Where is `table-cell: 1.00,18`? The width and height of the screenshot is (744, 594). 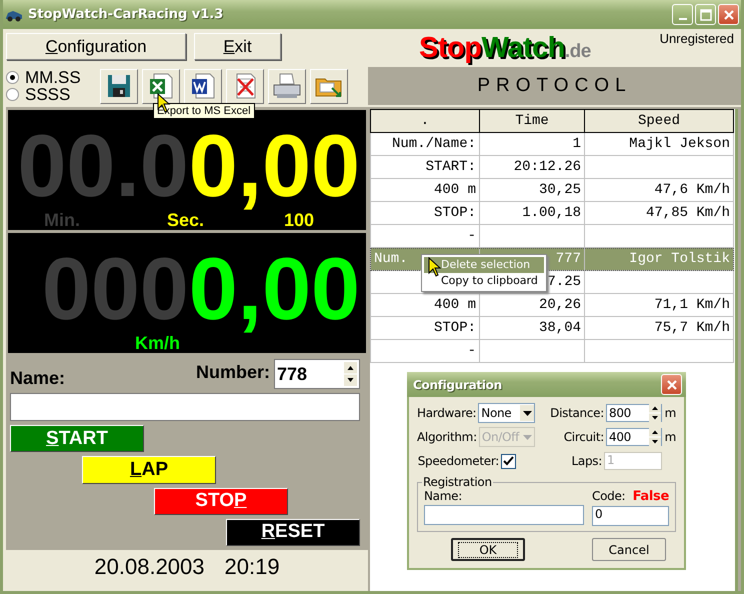
table-cell: 1.00,18 is located at coordinates (532, 213).